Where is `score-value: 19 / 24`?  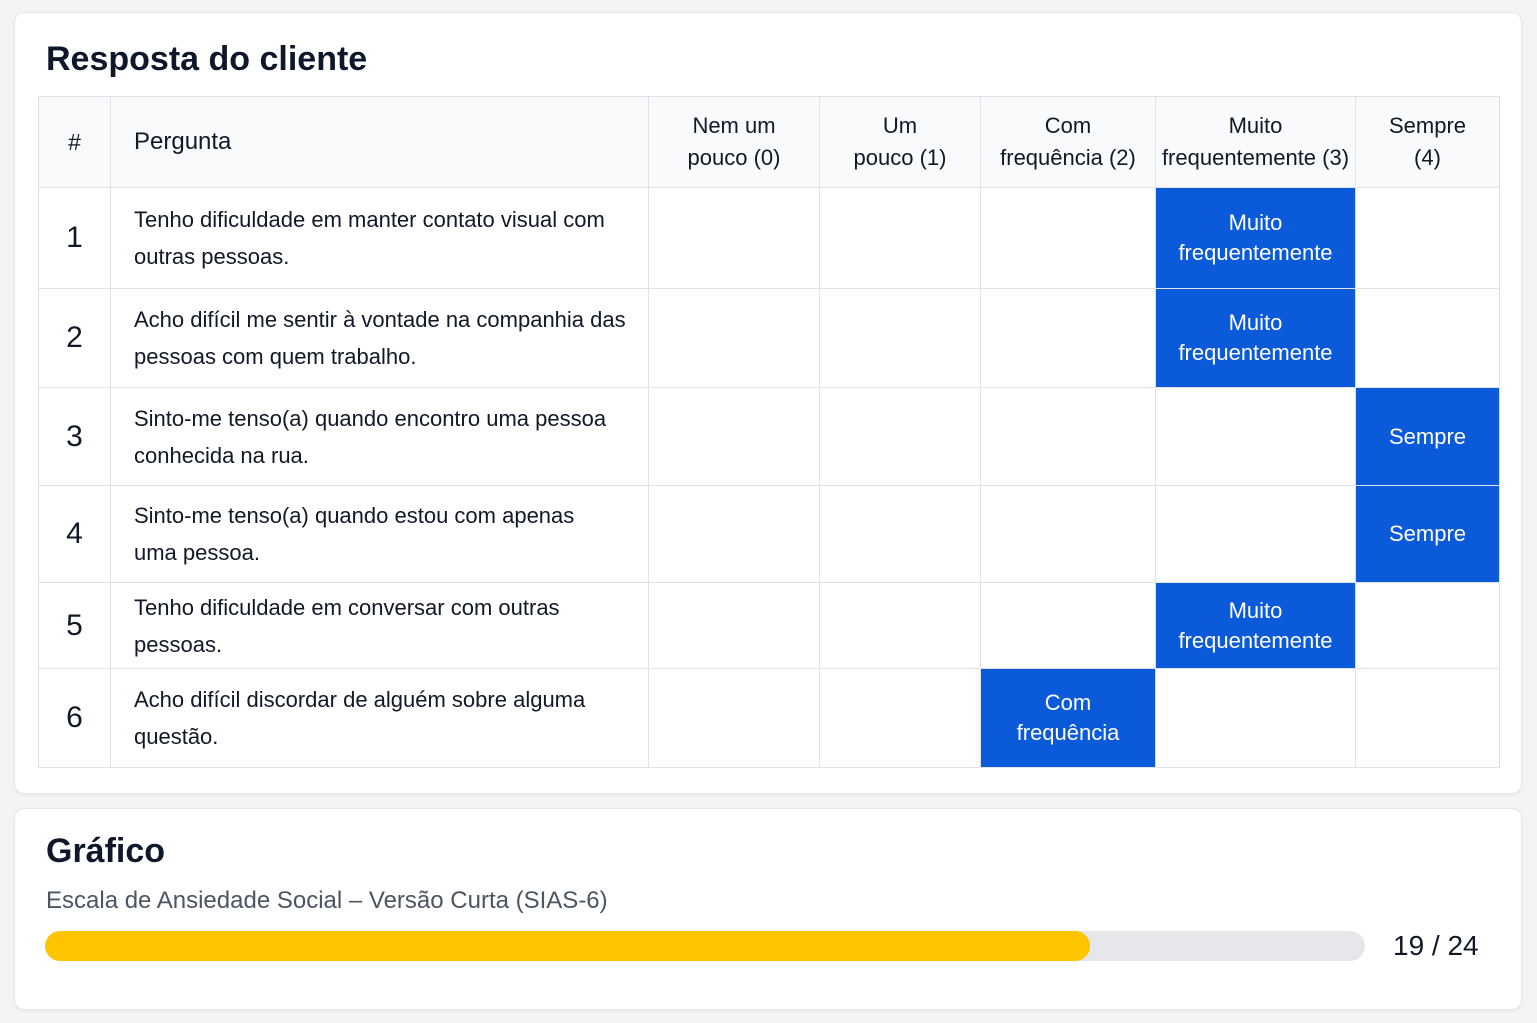
score-value: 19 / 24 is located at coordinates (1436, 945).